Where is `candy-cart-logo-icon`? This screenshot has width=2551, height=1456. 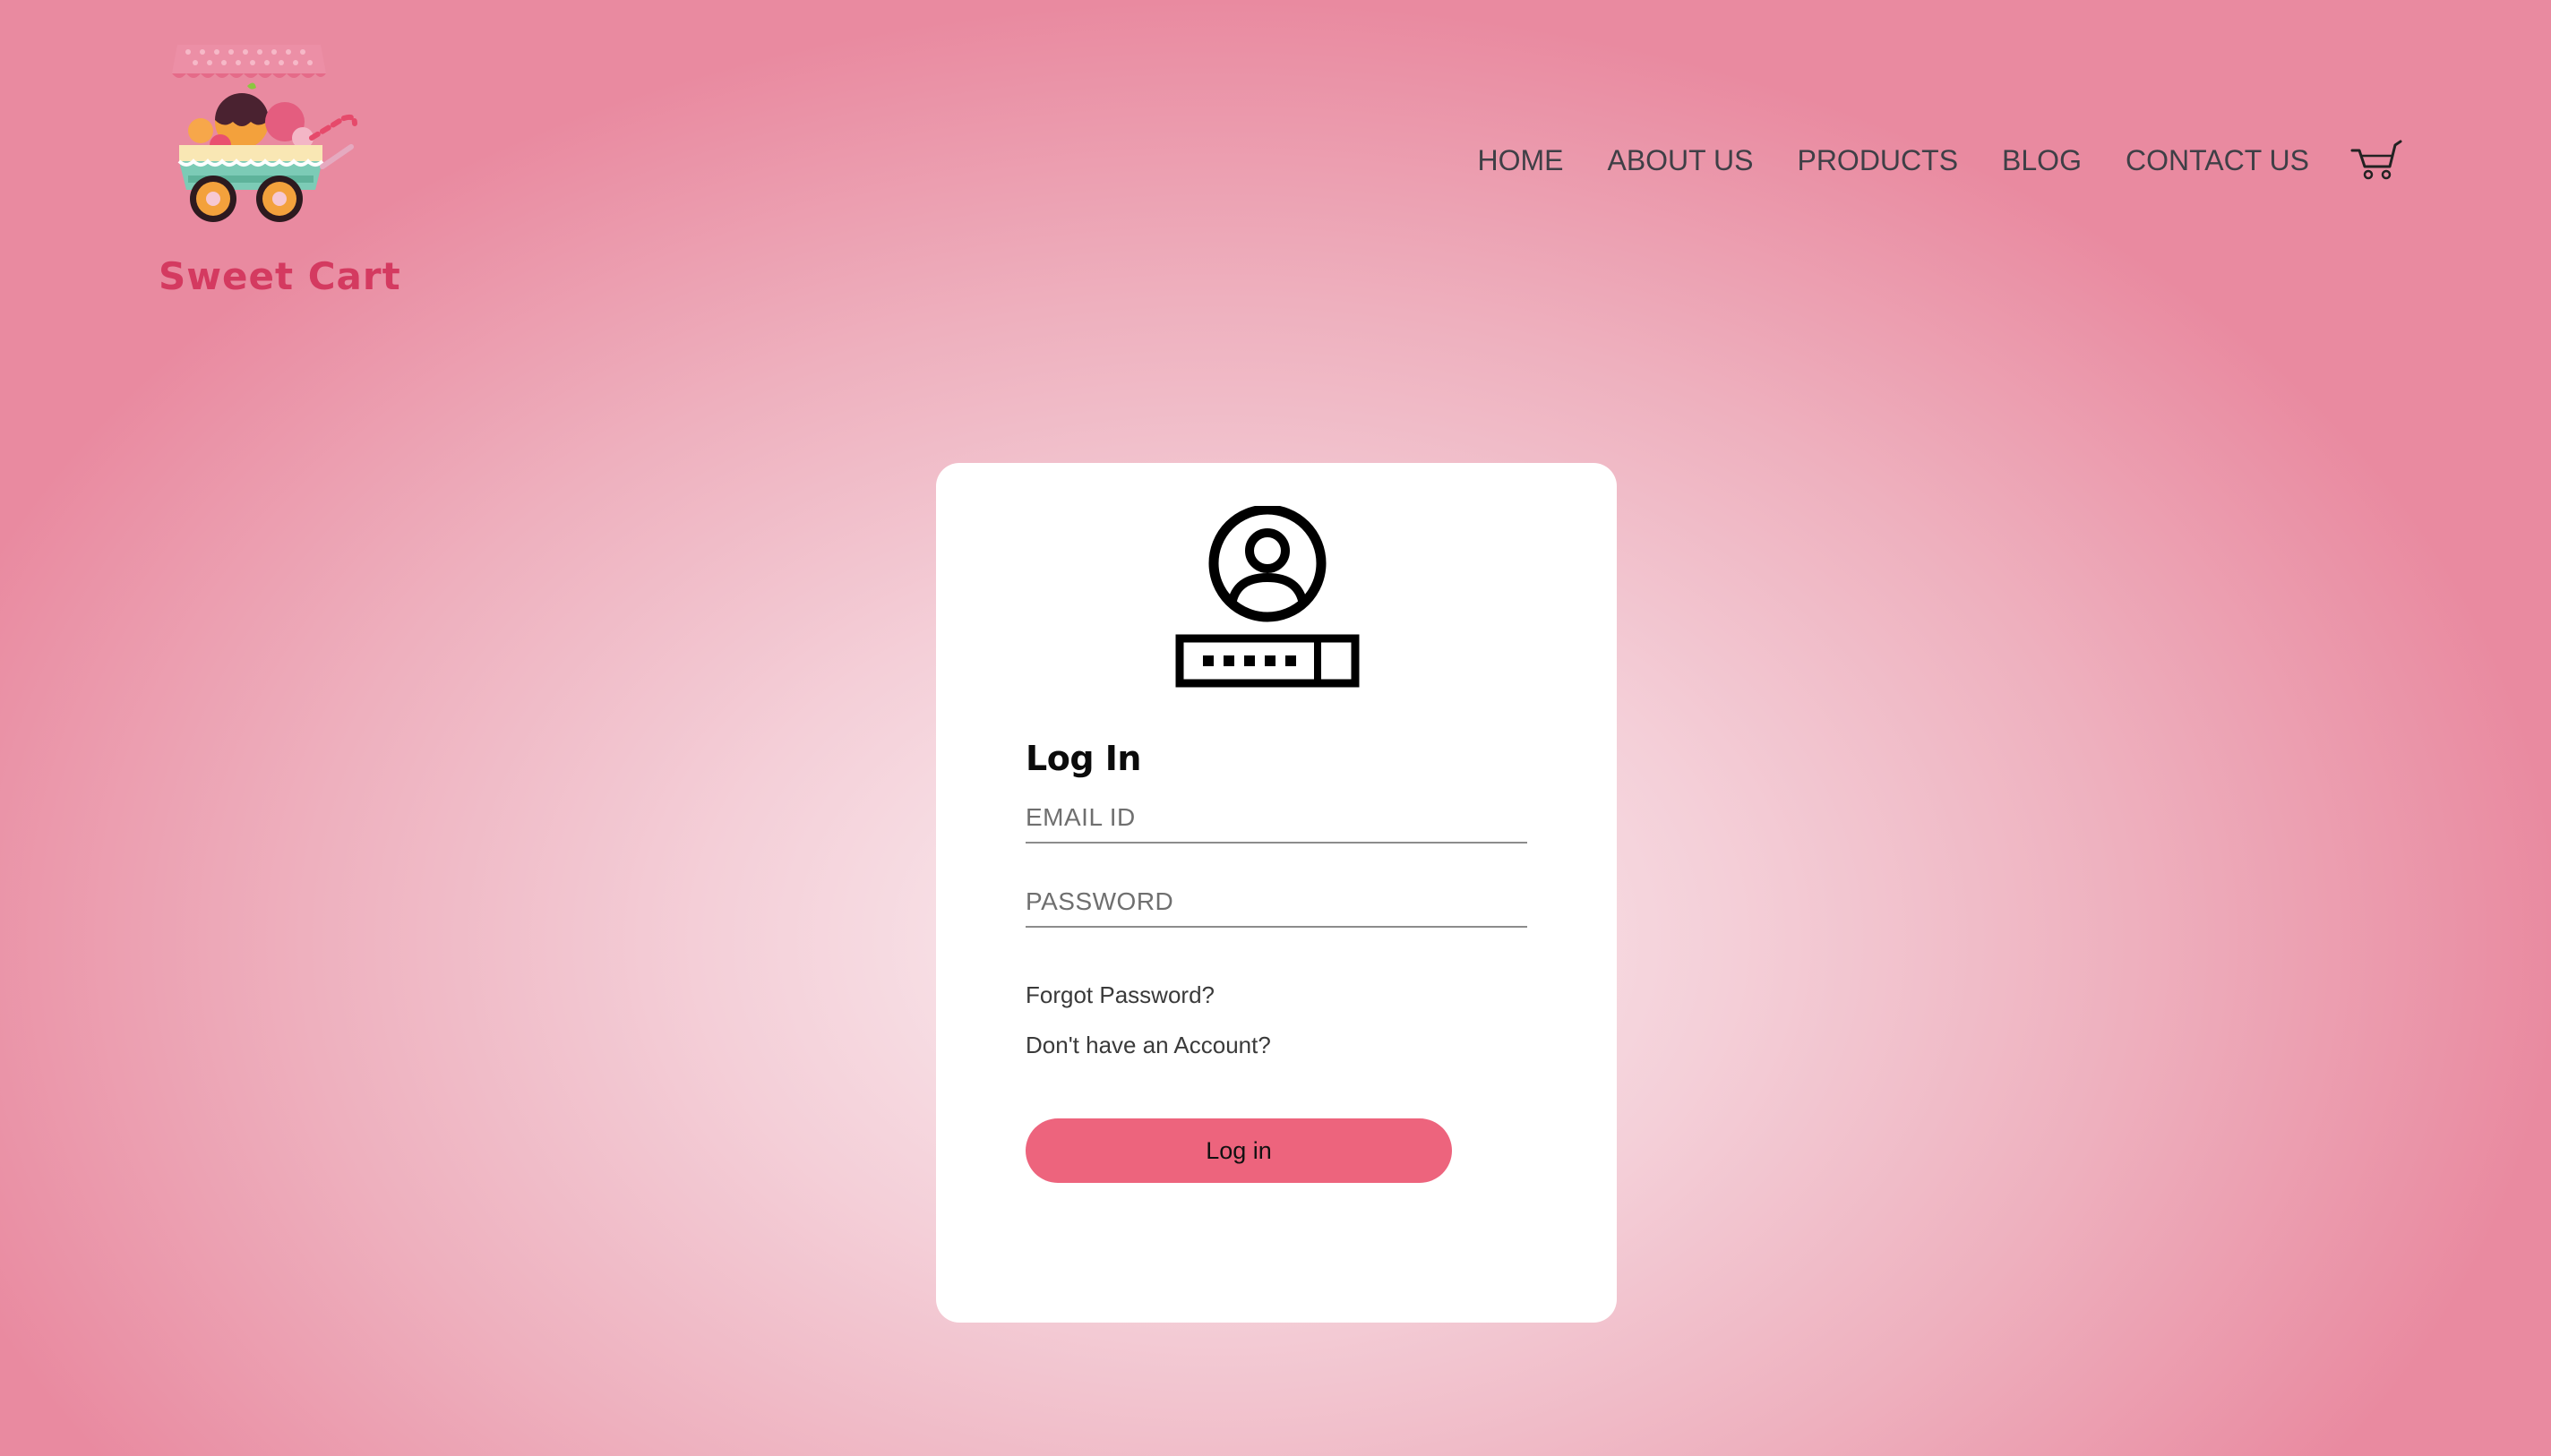
candy-cart-logo-icon is located at coordinates (264, 133).